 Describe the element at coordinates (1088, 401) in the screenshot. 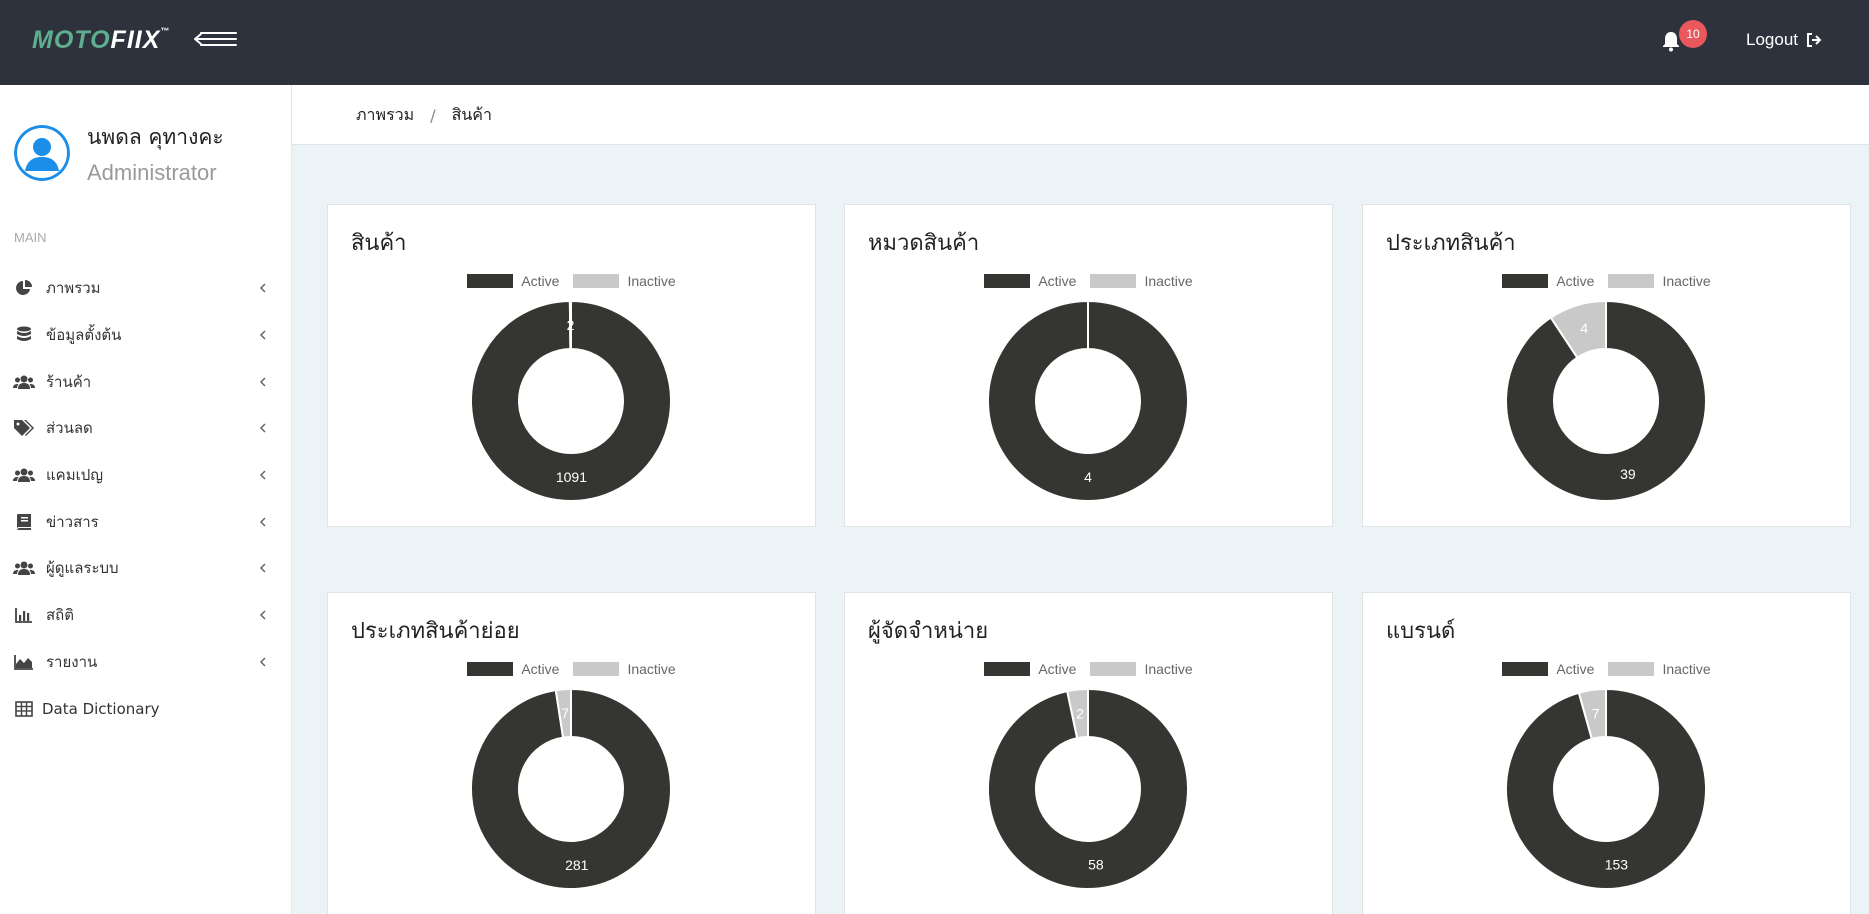

I see `donut-chart: 4` at that location.